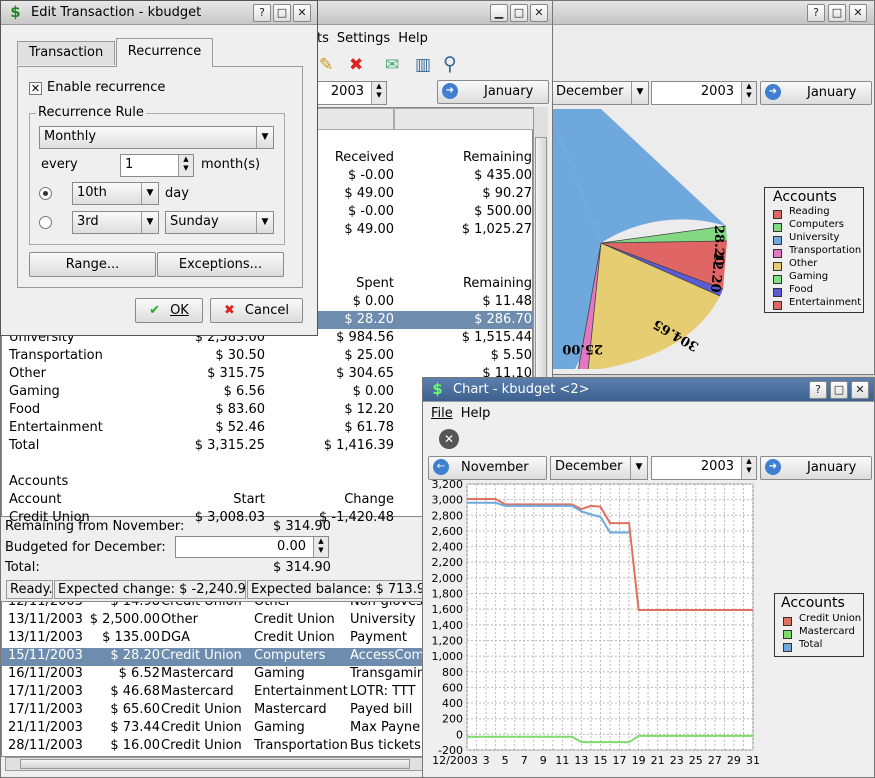  What do you see at coordinates (449, 439) in the screenshot?
I see `close-chart-icon: ✕` at bounding box center [449, 439].